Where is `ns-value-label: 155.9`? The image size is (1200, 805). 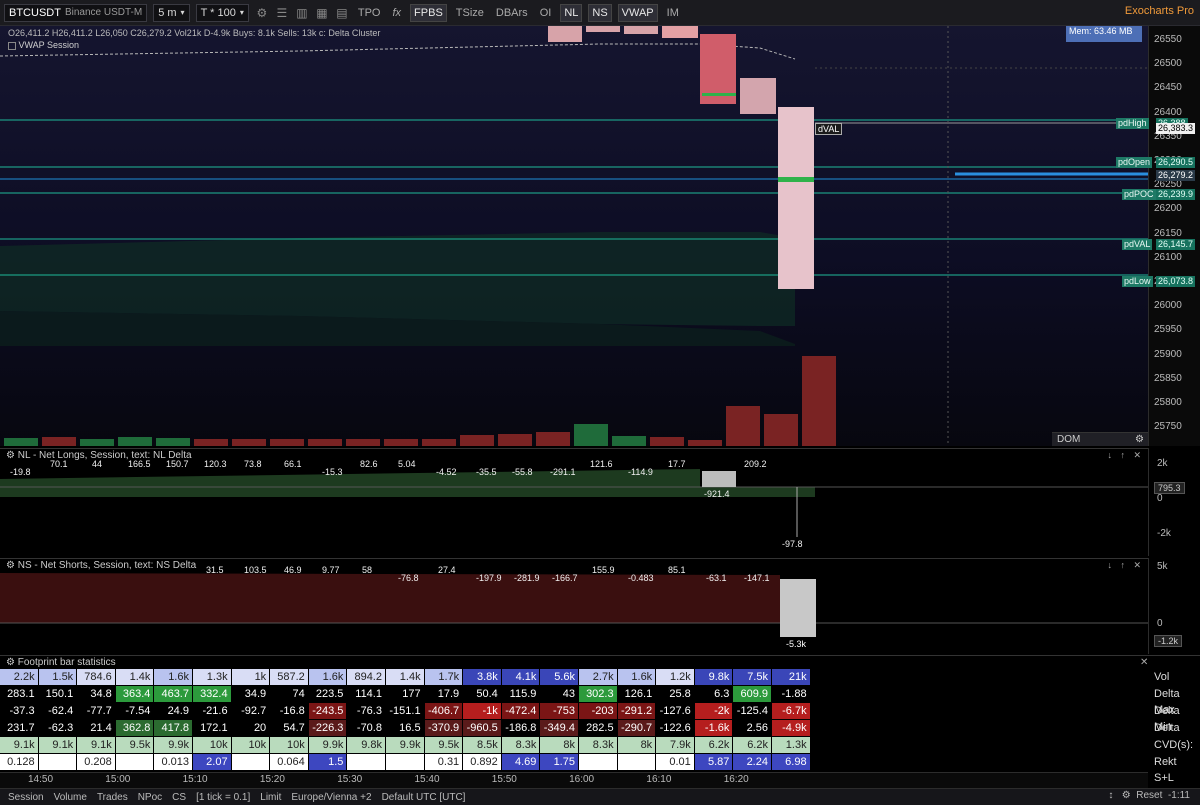
ns-value-label: 155.9 is located at coordinates (603, 570).